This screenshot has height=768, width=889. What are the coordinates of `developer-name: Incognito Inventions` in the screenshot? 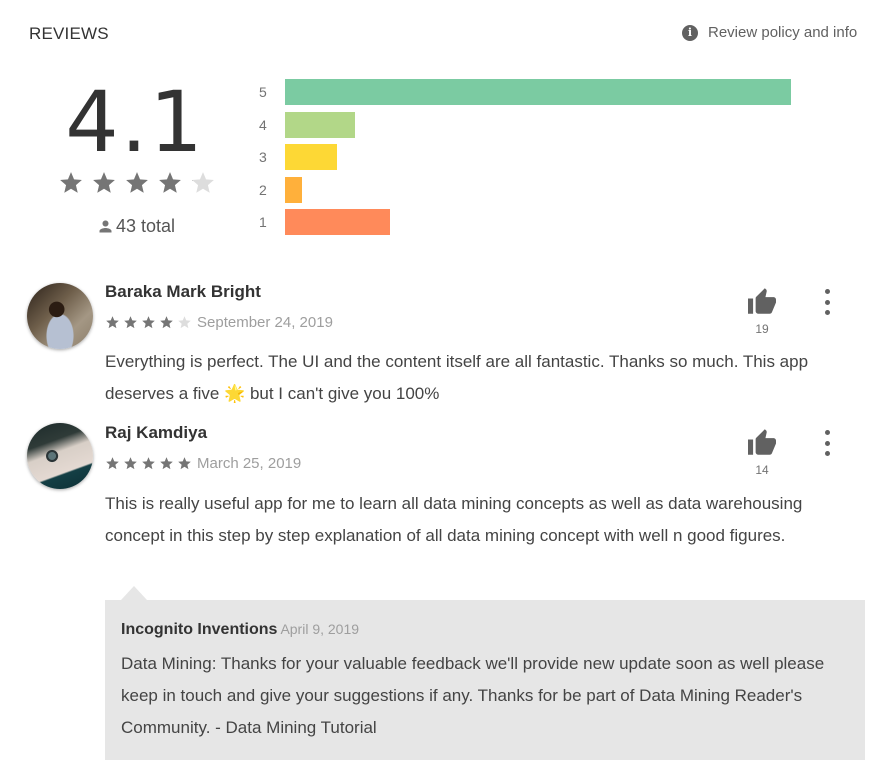 It's located at (199, 629).